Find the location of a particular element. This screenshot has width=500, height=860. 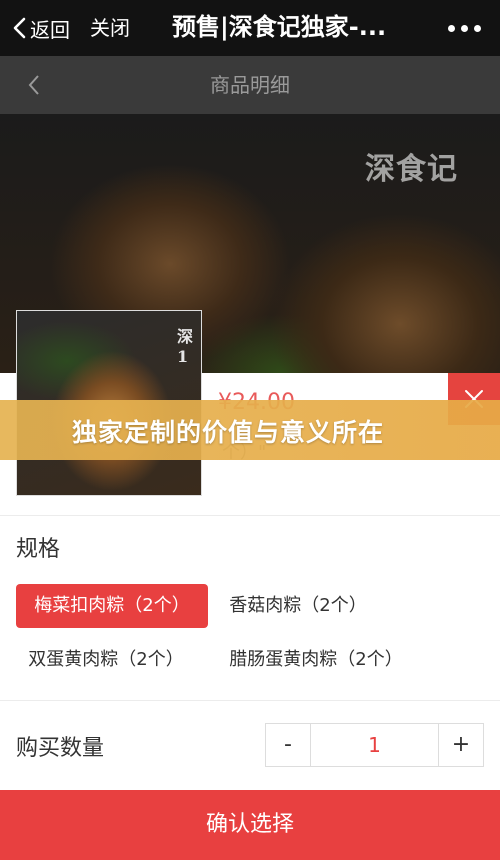

spec-option-xianggu: 香菇肉粽（2个） is located at coordinates (298, 606).